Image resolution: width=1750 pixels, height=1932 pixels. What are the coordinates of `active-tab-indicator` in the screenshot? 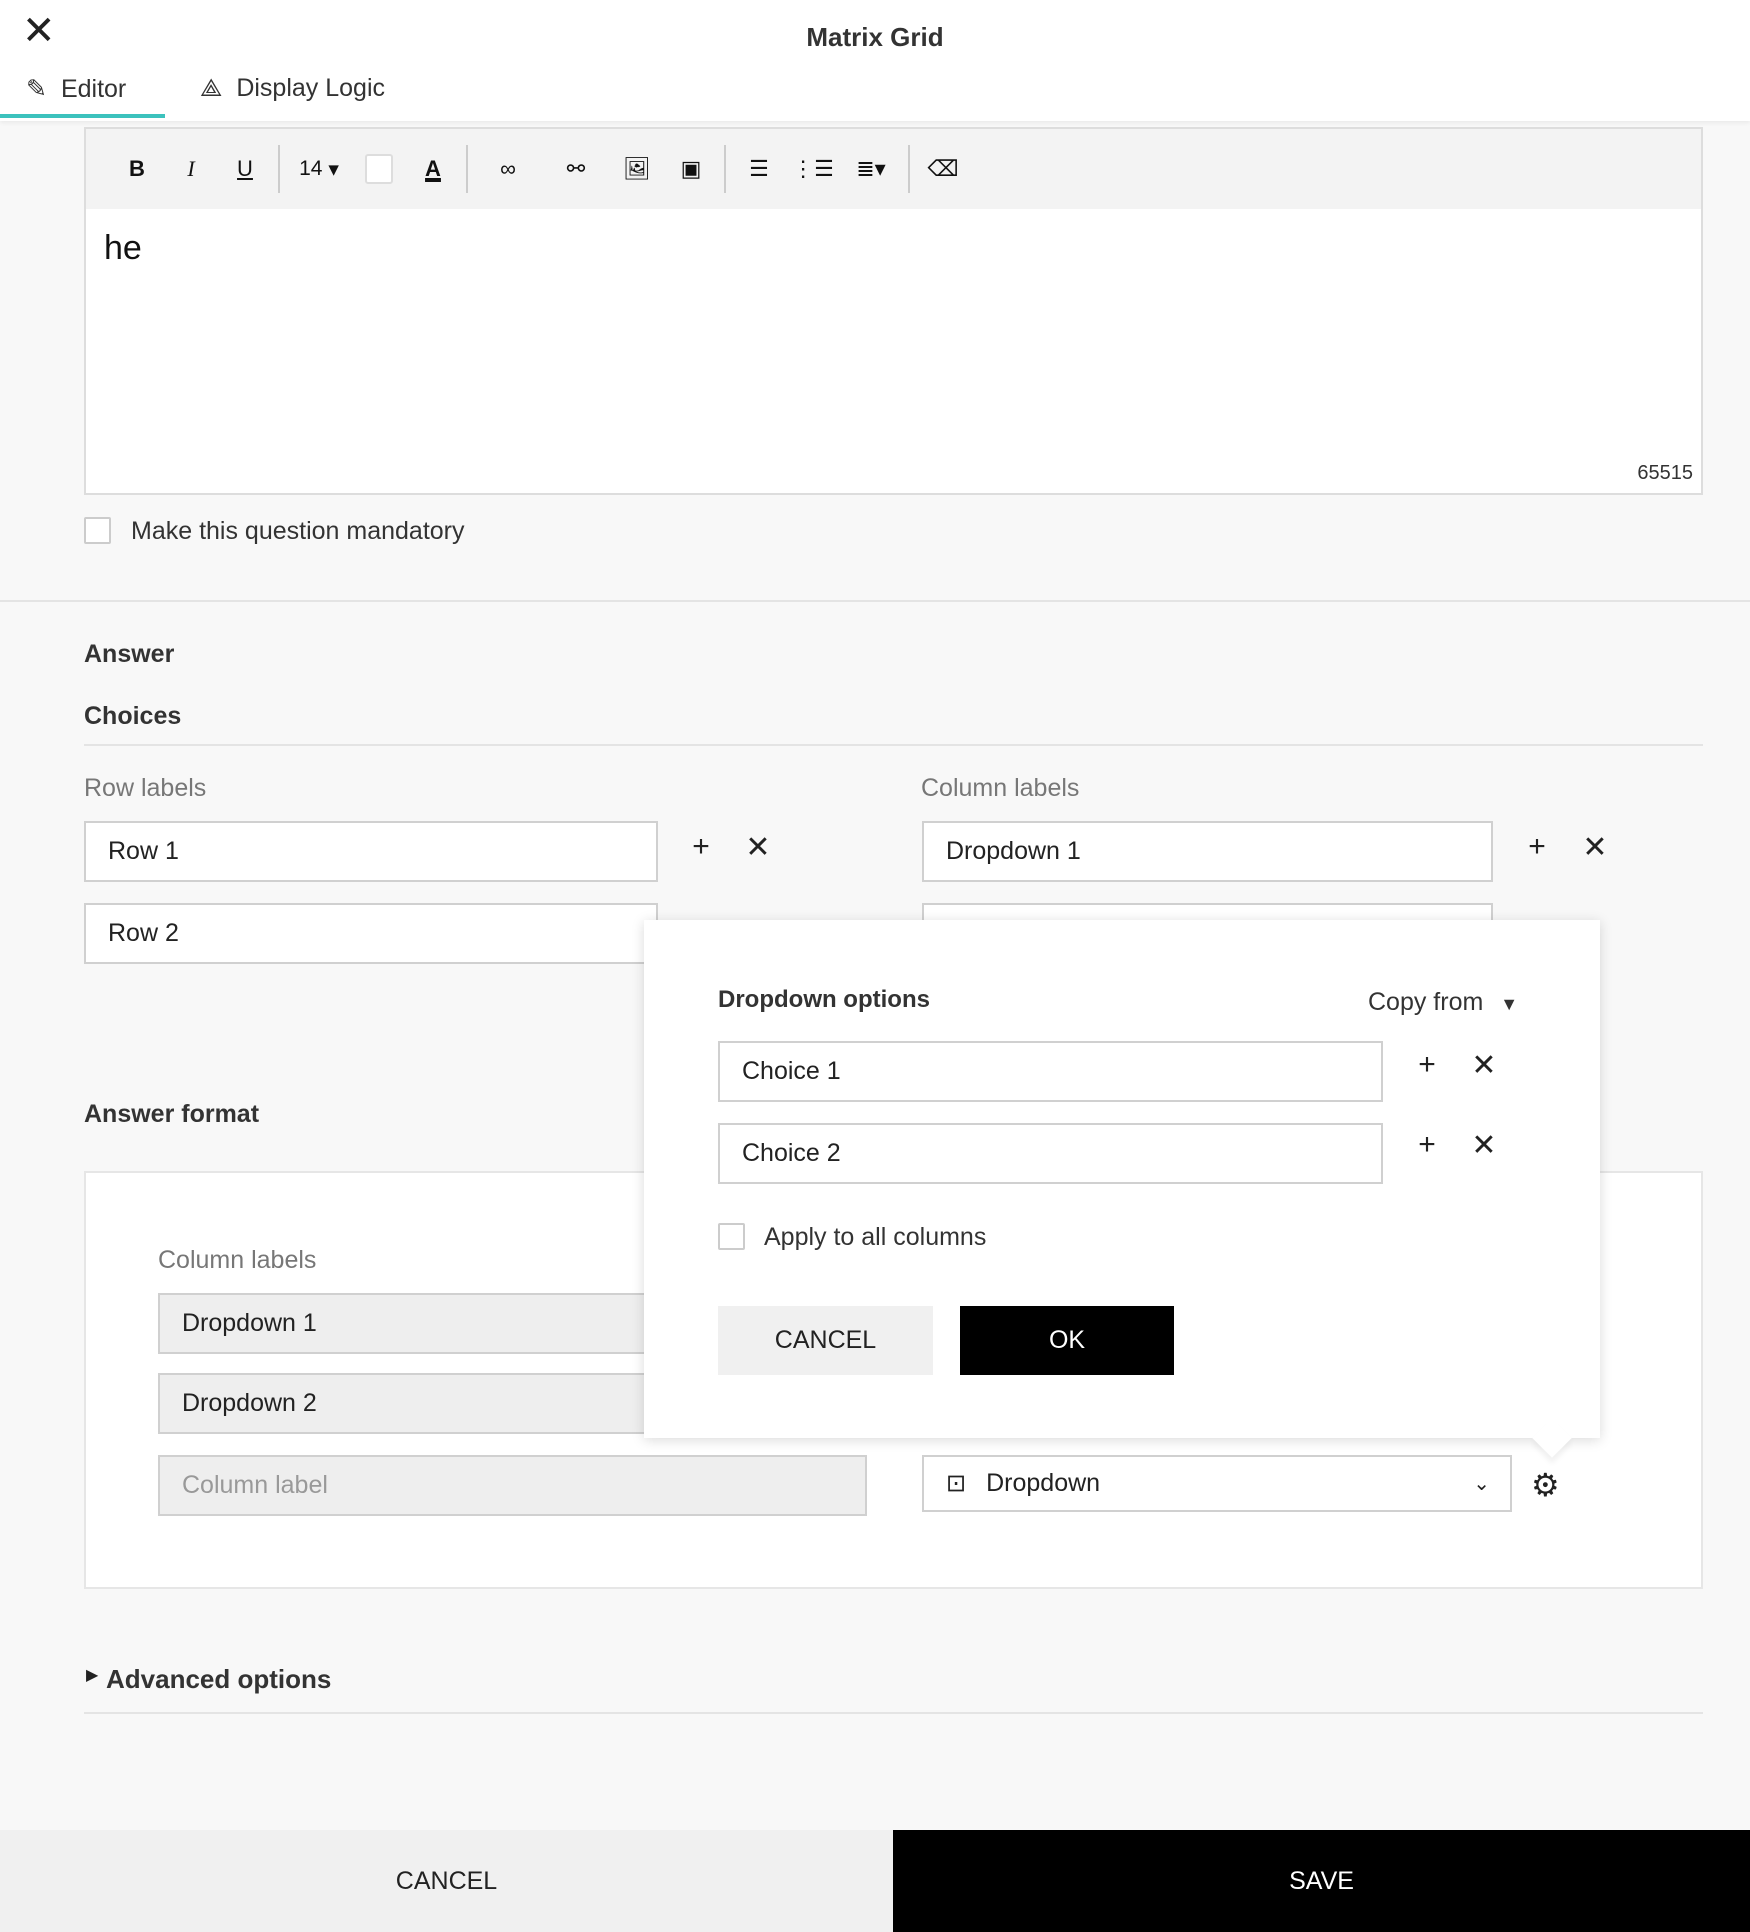 It's located at (82, 116).